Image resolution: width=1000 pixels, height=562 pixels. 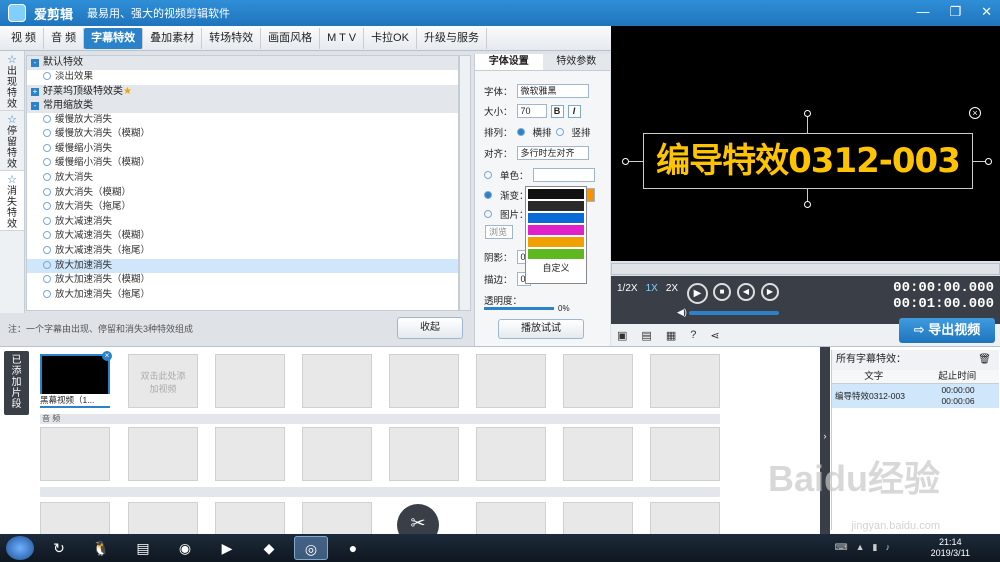 What do you see at coordinates (311, 548) in the screenshot?
I see `editor-taskbar-icon: ◎` at bounding box center [311, 548].